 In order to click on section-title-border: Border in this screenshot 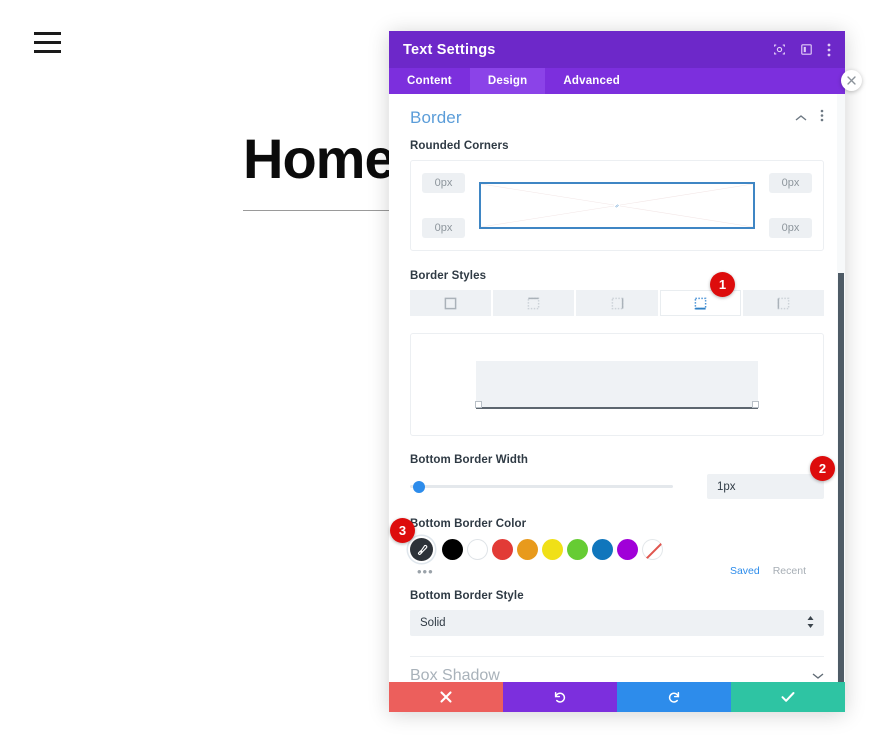, I will do `click(436, 117)`.